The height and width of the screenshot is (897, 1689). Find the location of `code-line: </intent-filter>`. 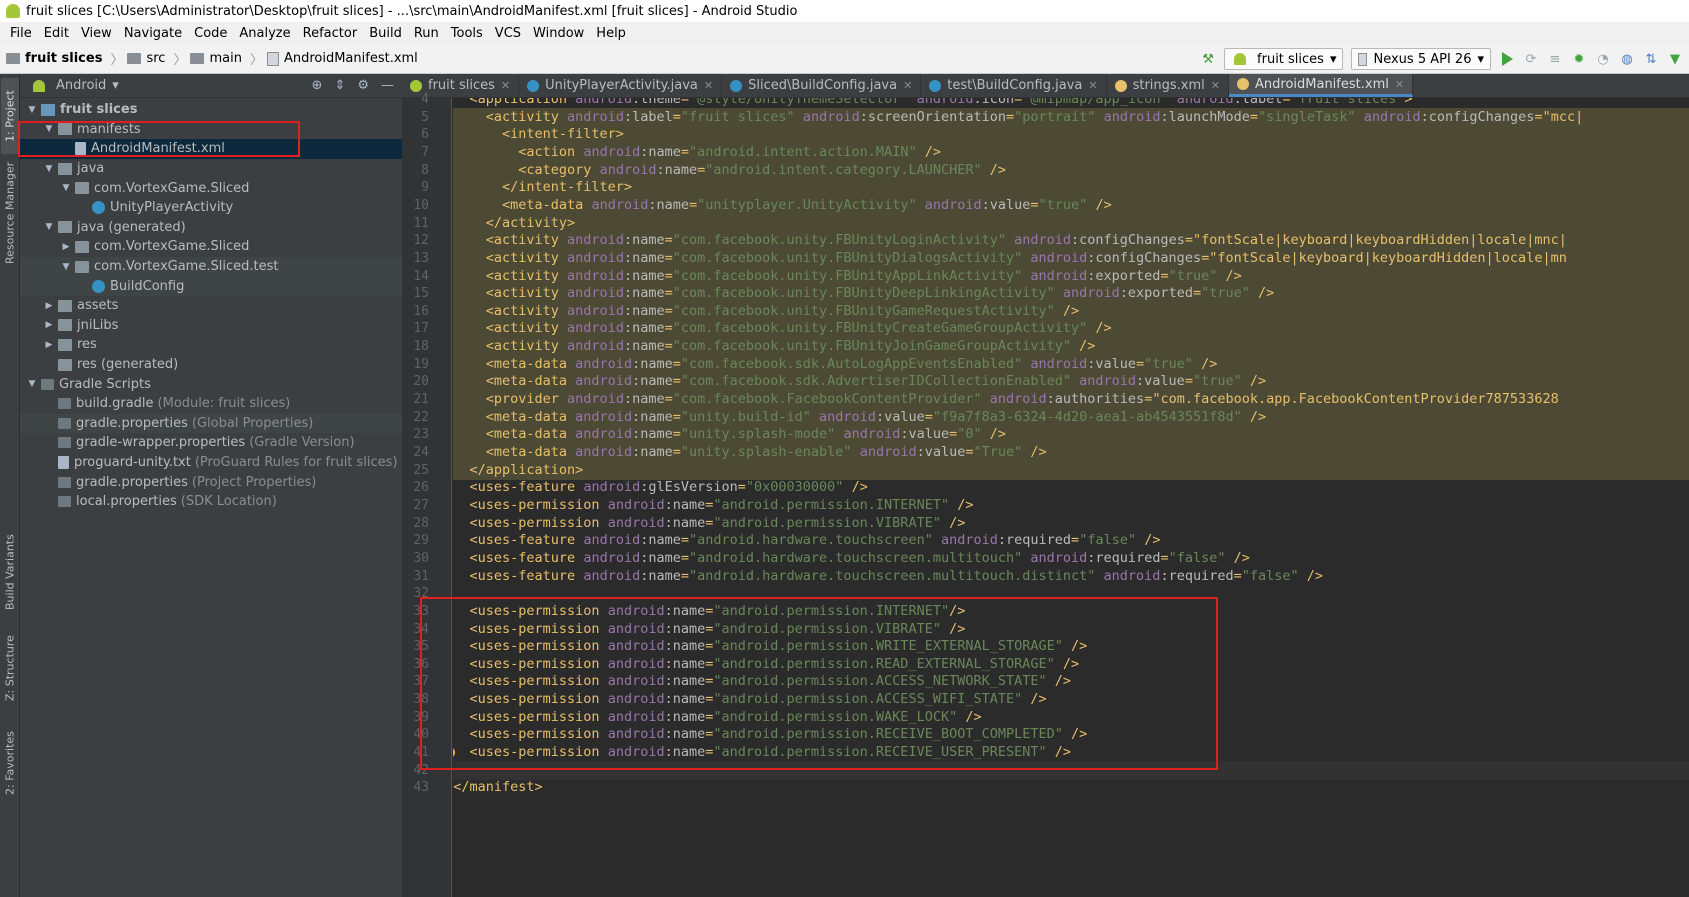

code-line: </intent-filter> is located at coordinates (1071, 188).